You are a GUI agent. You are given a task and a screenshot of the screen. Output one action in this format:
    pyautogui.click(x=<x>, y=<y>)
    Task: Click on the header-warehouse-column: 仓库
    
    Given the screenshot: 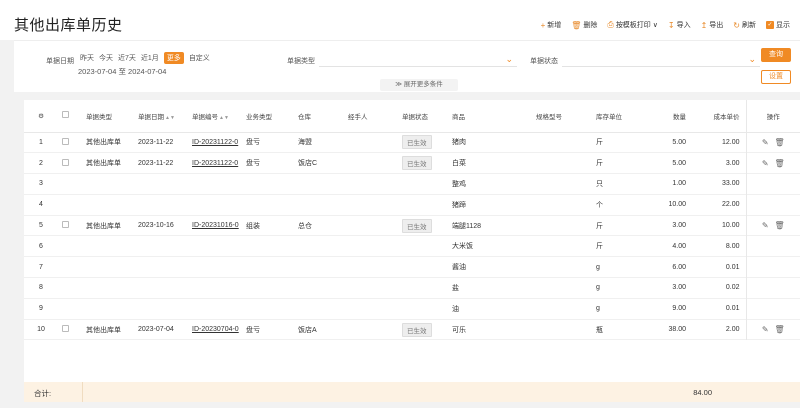 What is the action you would take?
    pyautogui.click(x=319, y=116)
    